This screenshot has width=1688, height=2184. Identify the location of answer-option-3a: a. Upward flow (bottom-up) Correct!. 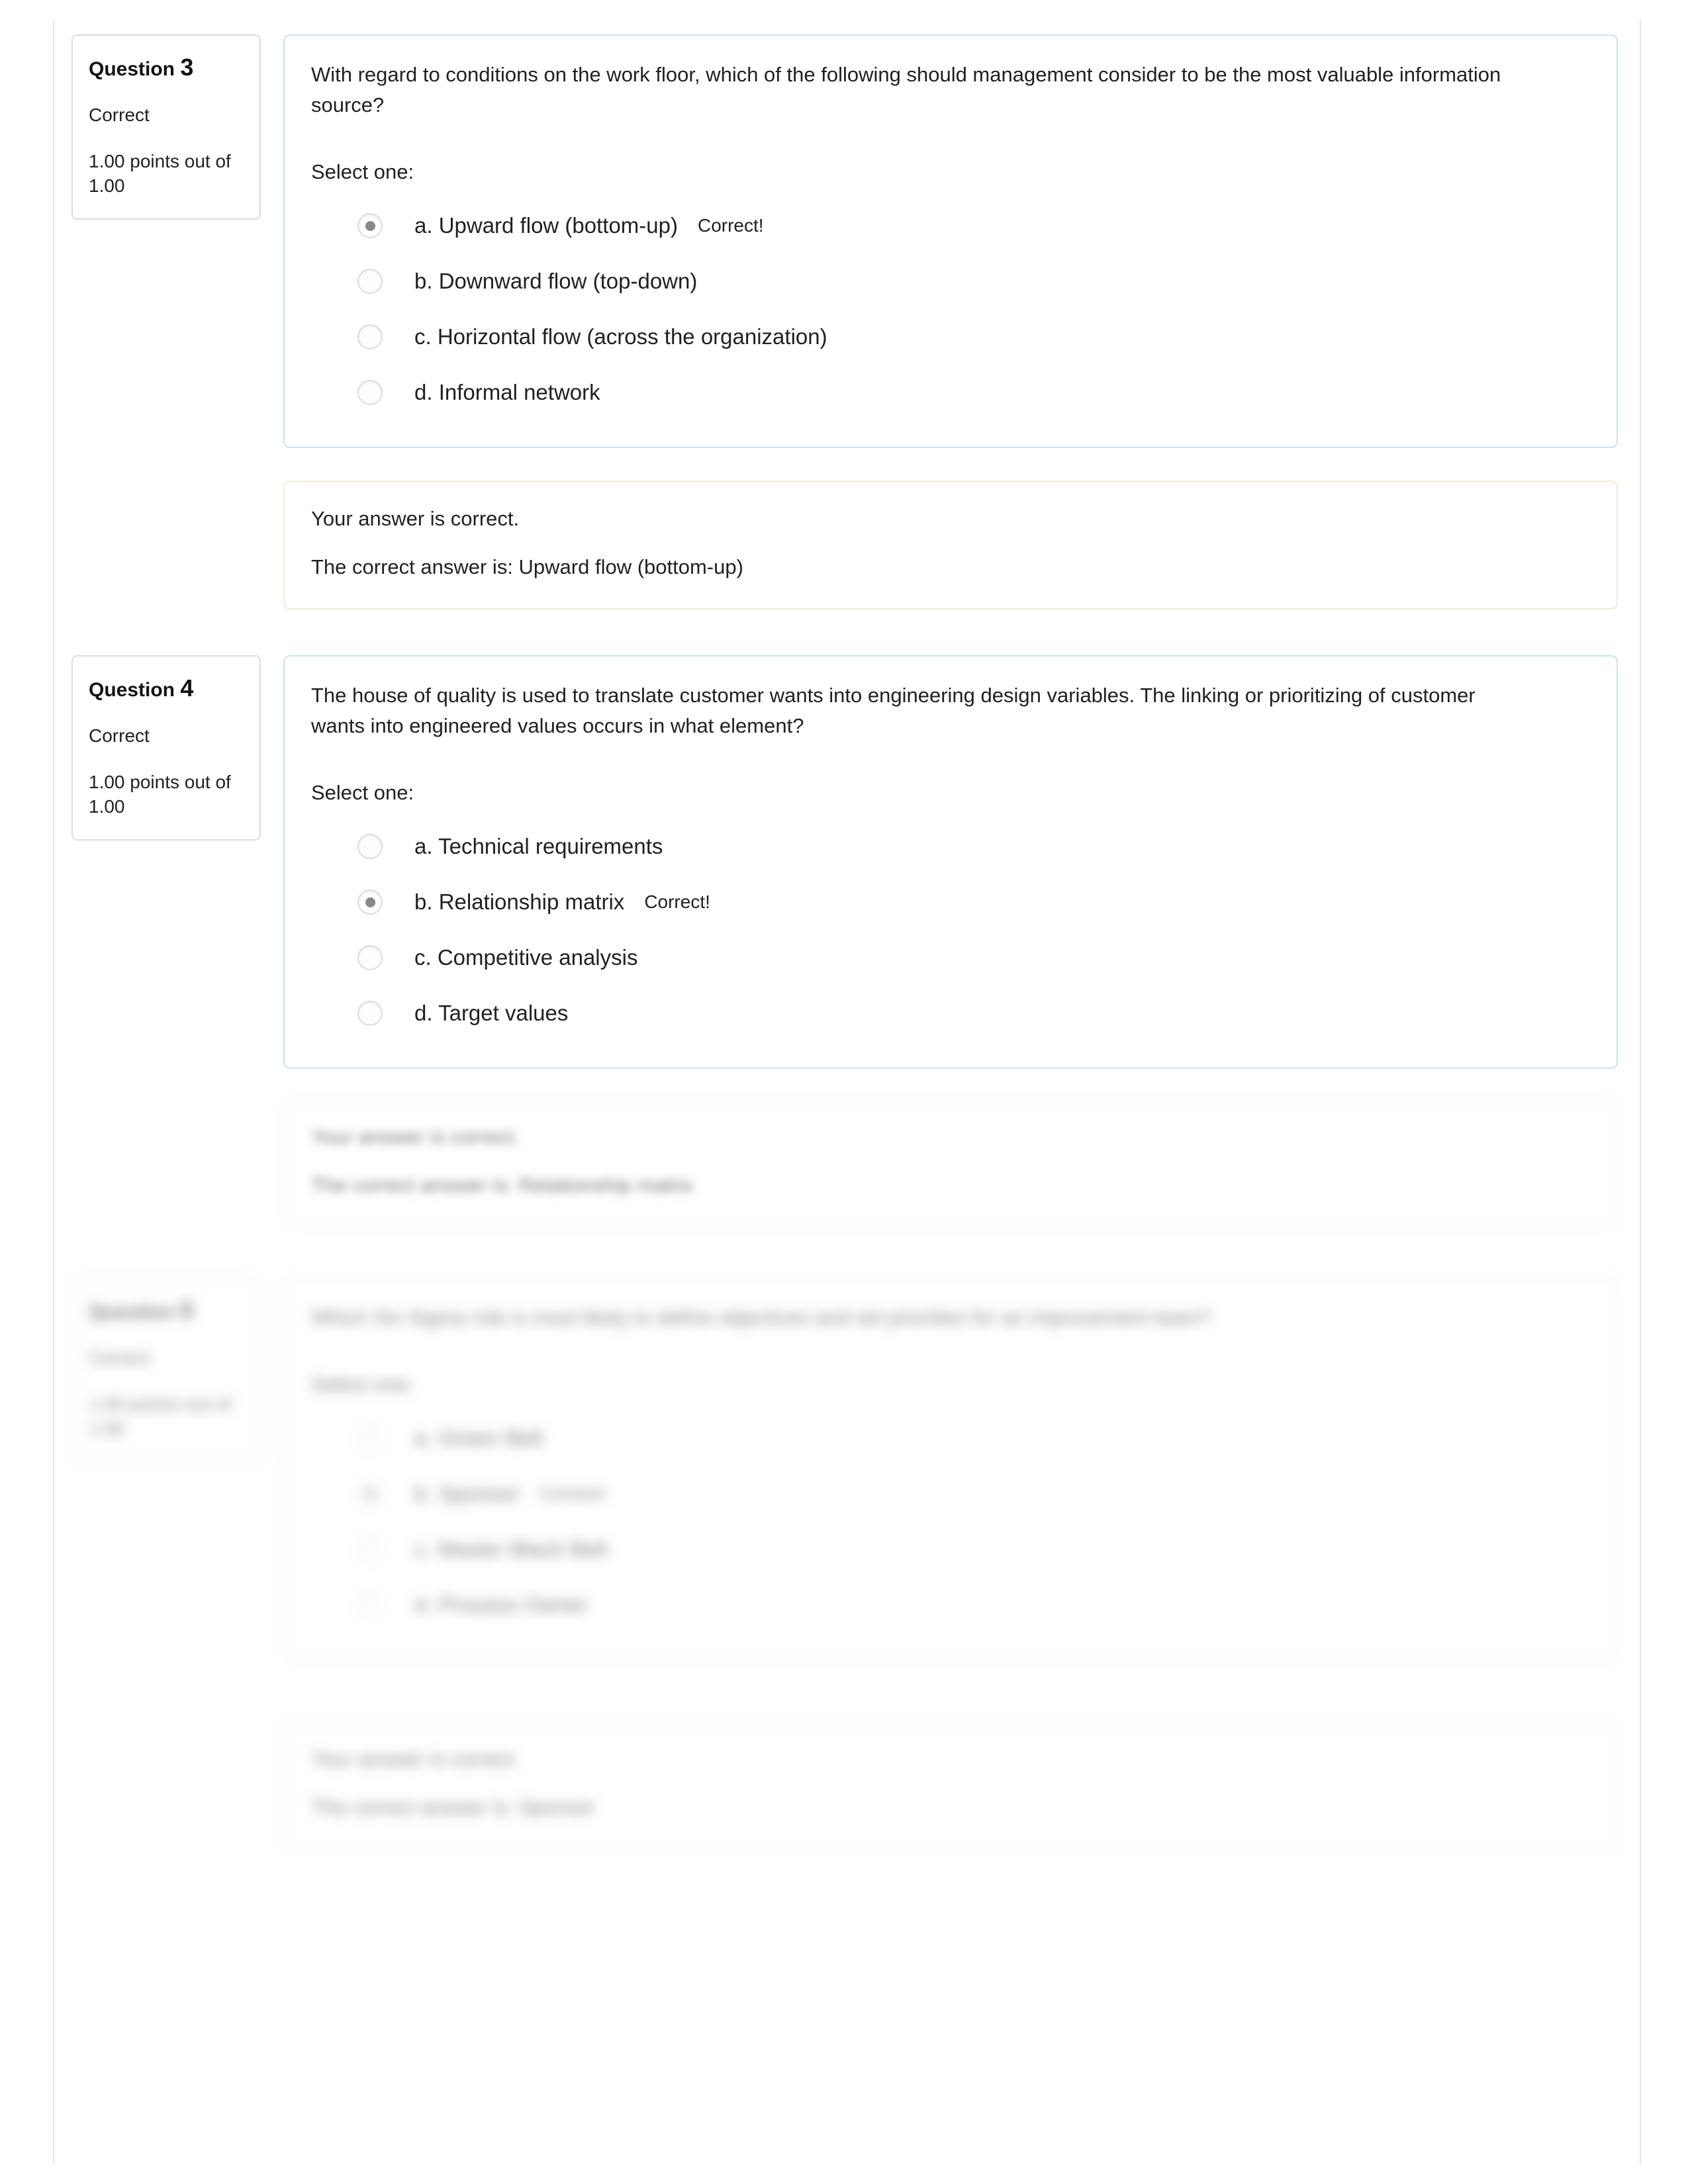
(950, 225).